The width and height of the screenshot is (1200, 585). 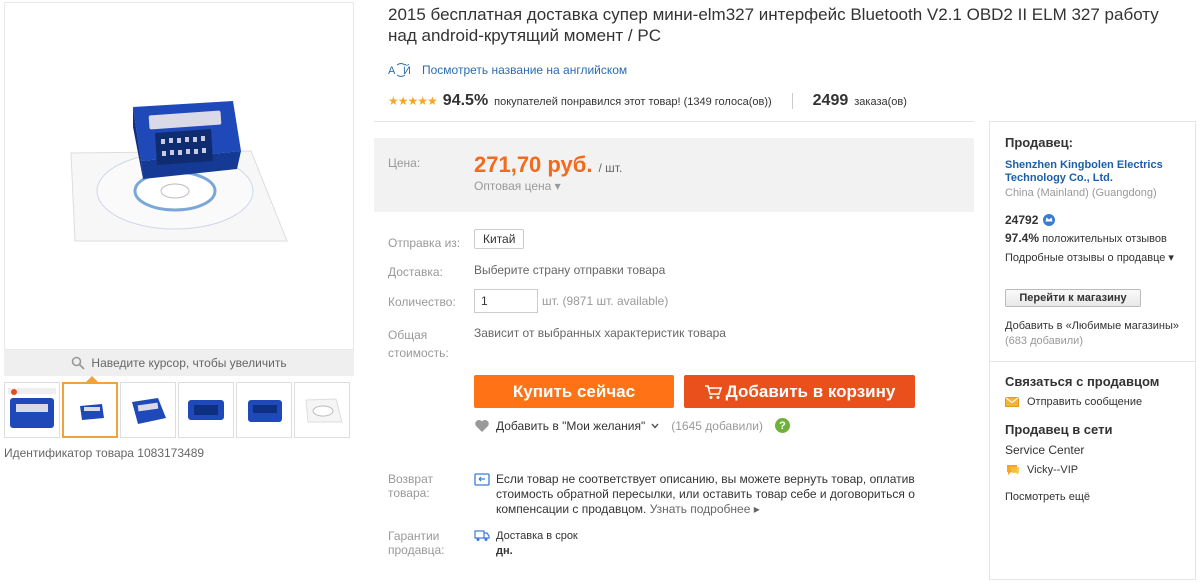 I want to click on positive-feedback: 97.4% положительных отзывов, so click(x=1092, y=239).